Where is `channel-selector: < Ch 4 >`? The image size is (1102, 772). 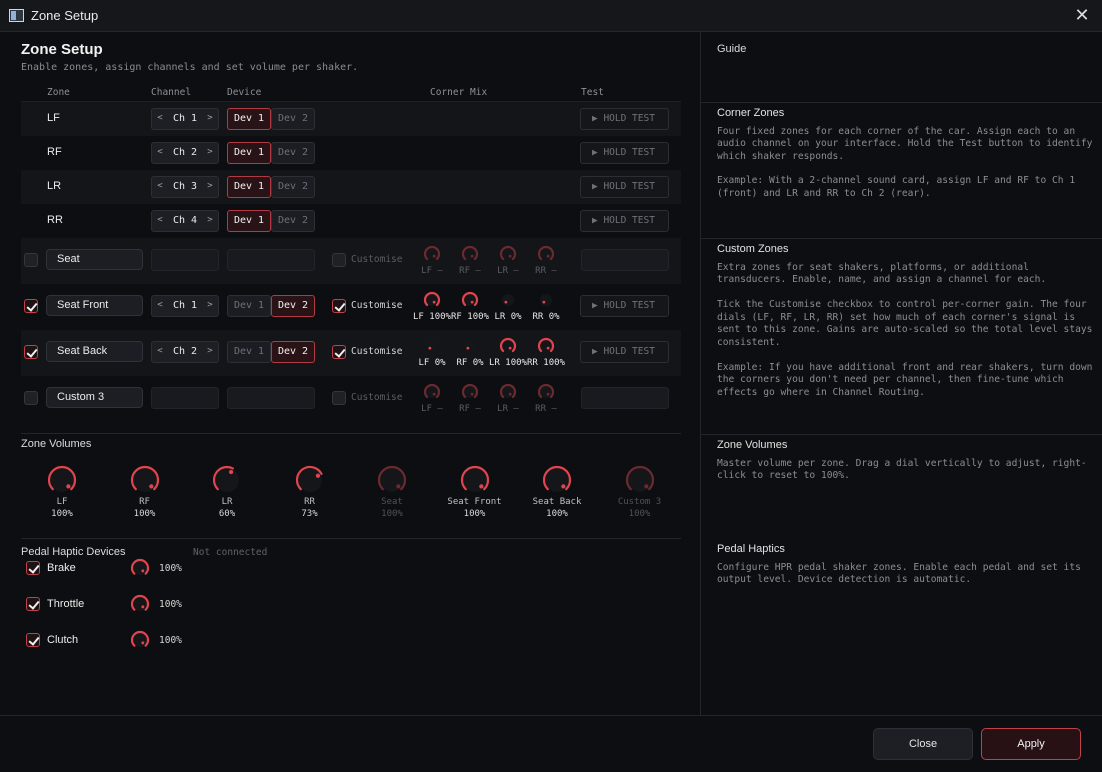 channel-selector: < Ch 4 > is located at coordinates (185, 221).